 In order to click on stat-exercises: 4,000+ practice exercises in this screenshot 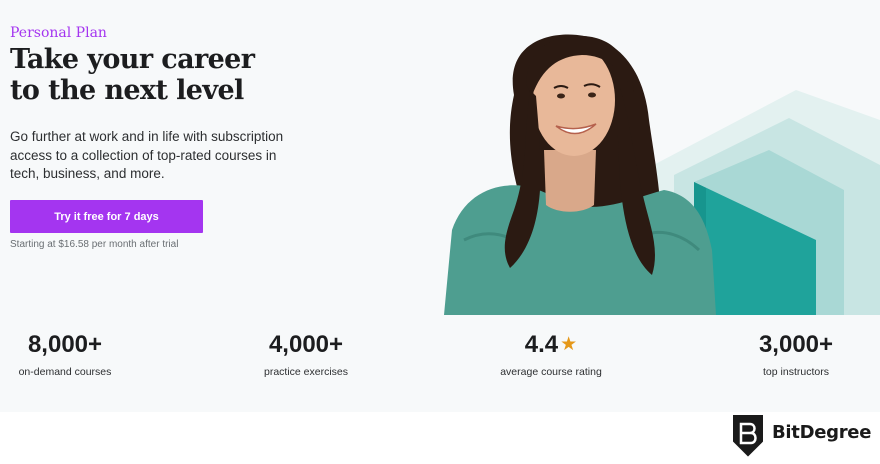, I will do `click(306, 354)`.